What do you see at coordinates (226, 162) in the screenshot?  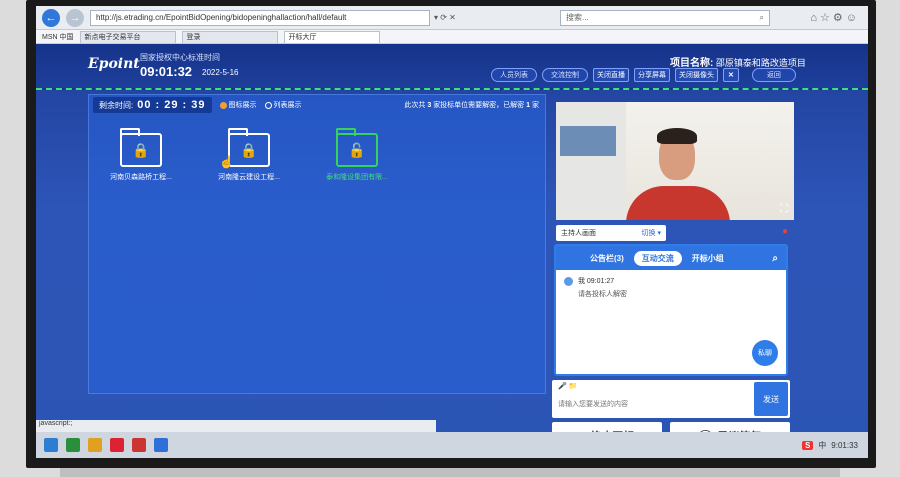 I see `cursor-icon: ☝` at bounding box center [226, 162].